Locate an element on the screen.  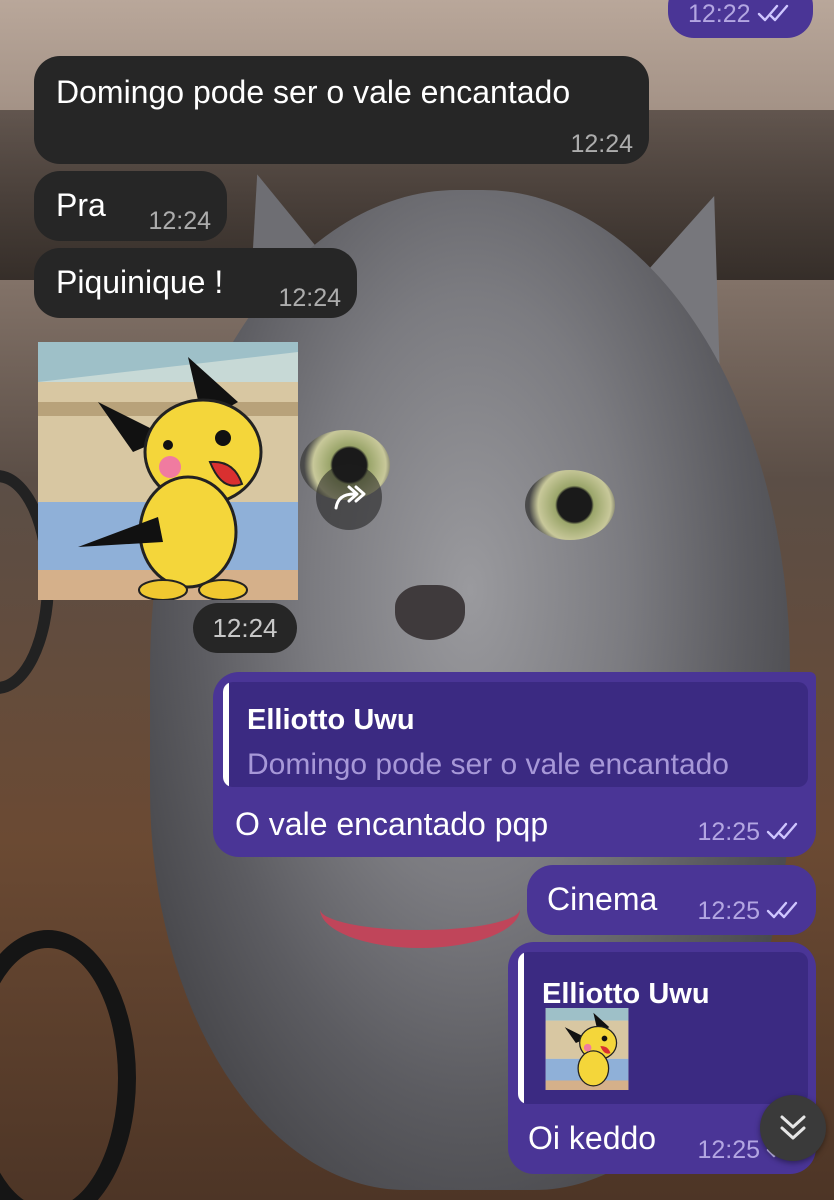
message-text: Domingo pode ser o vale encantado is located at coordinates (313, 92).